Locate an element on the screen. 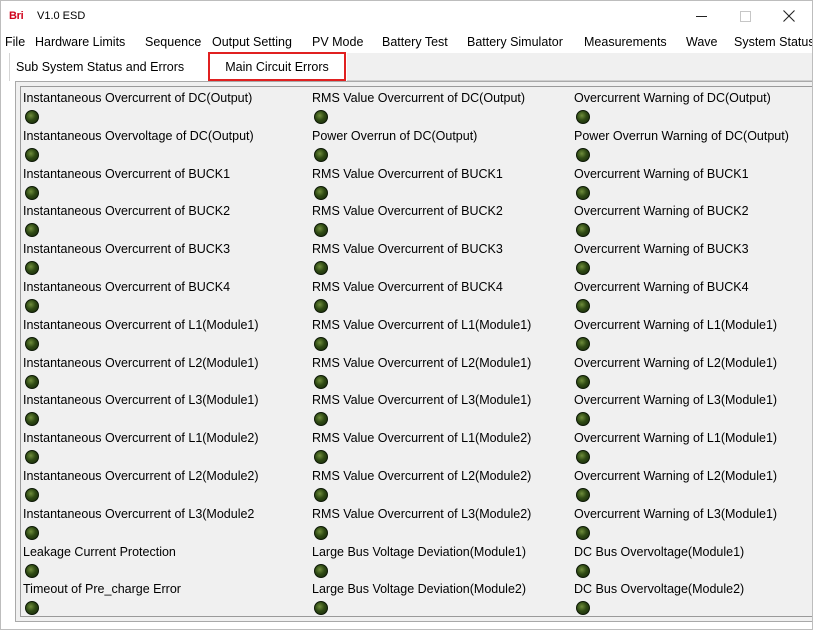  error-indicator-label: DC Bus Overvoltage(Module1) is located at coordinates (659, 551).